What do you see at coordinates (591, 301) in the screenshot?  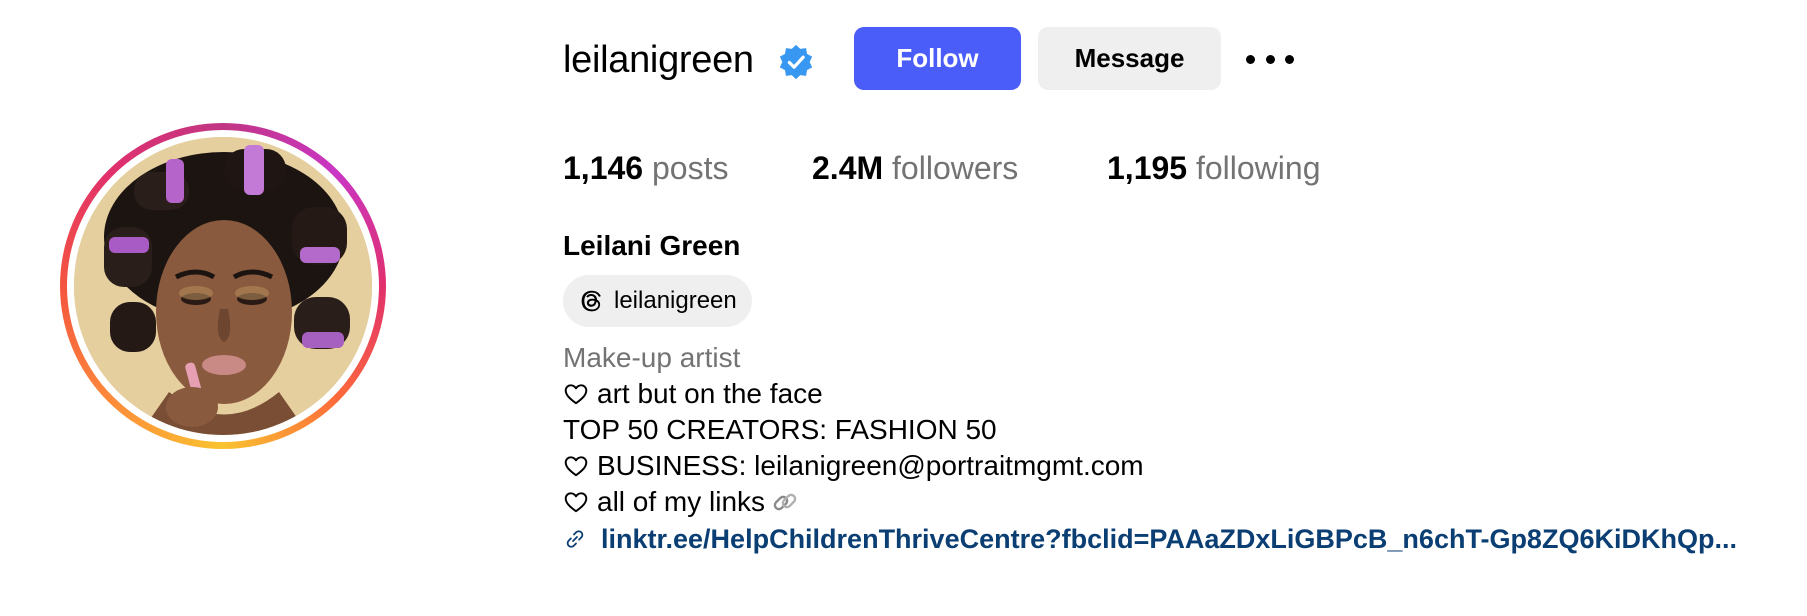 I see `threads-icon` at bounding box center [591, 301].